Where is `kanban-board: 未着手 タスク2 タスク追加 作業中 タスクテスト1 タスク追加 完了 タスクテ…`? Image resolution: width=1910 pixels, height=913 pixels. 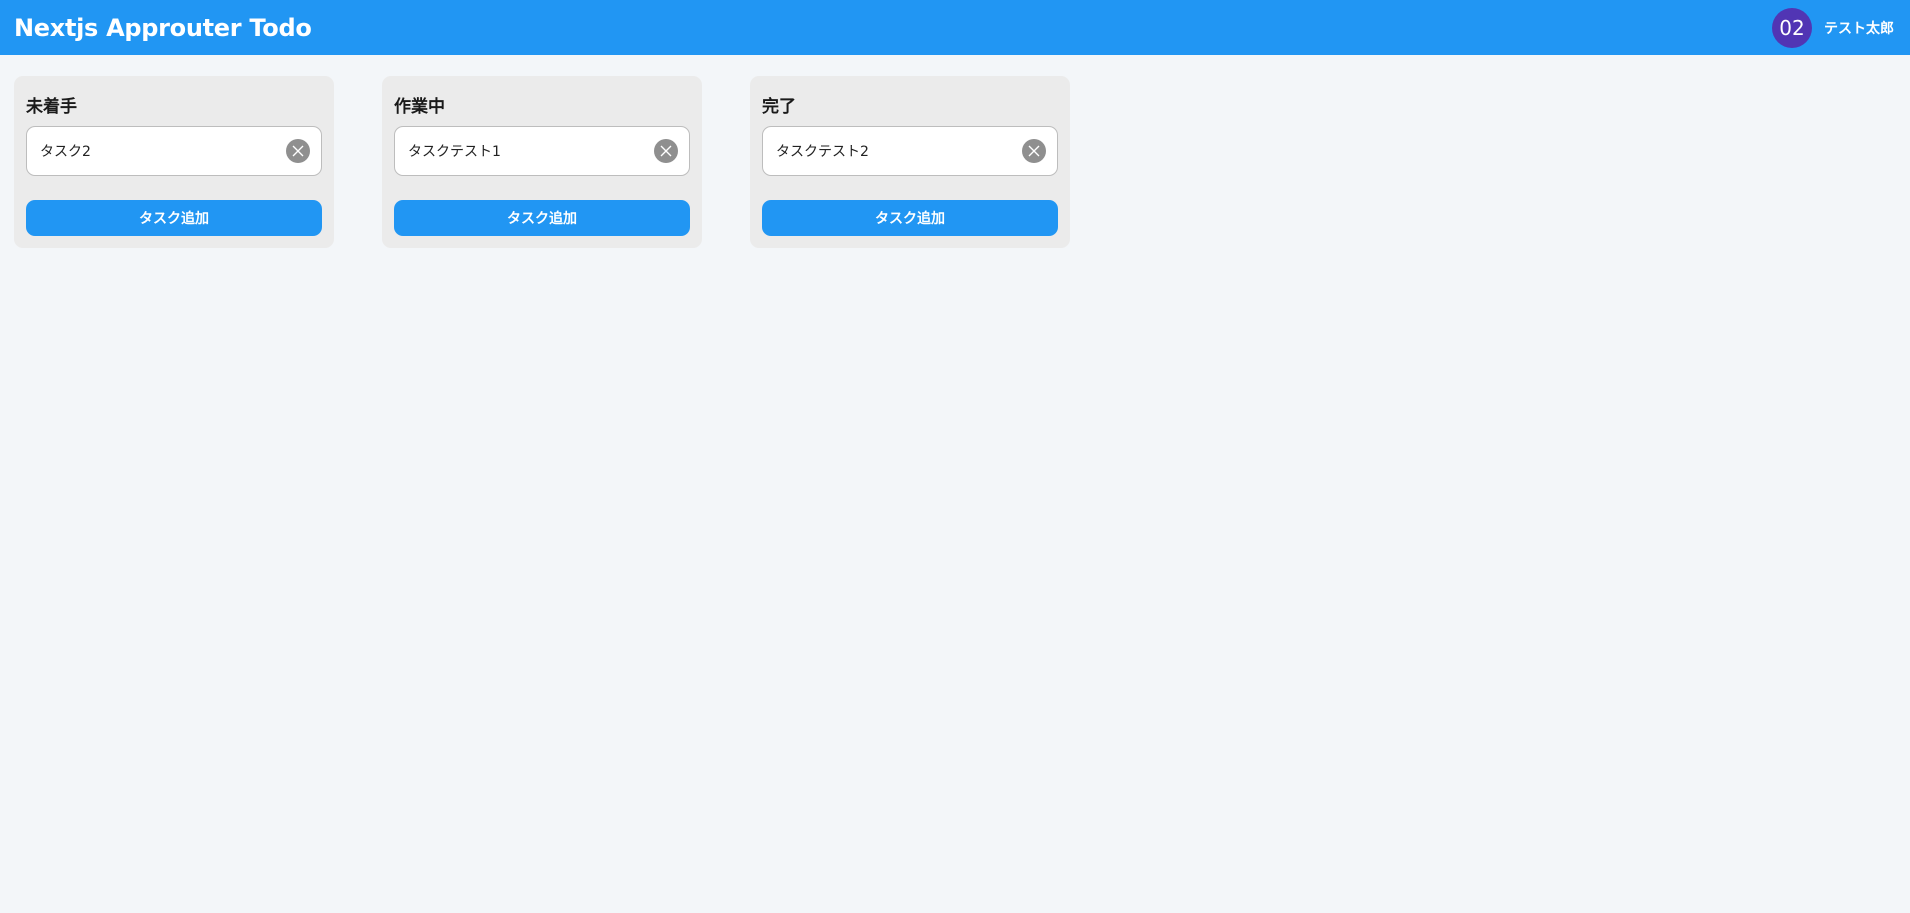
kanban-board: 未着手 タスク2 タスク追加 作業中 タスクテスト1 タスク追加 完了 タスクテ… is located at coordinates (566, 162).